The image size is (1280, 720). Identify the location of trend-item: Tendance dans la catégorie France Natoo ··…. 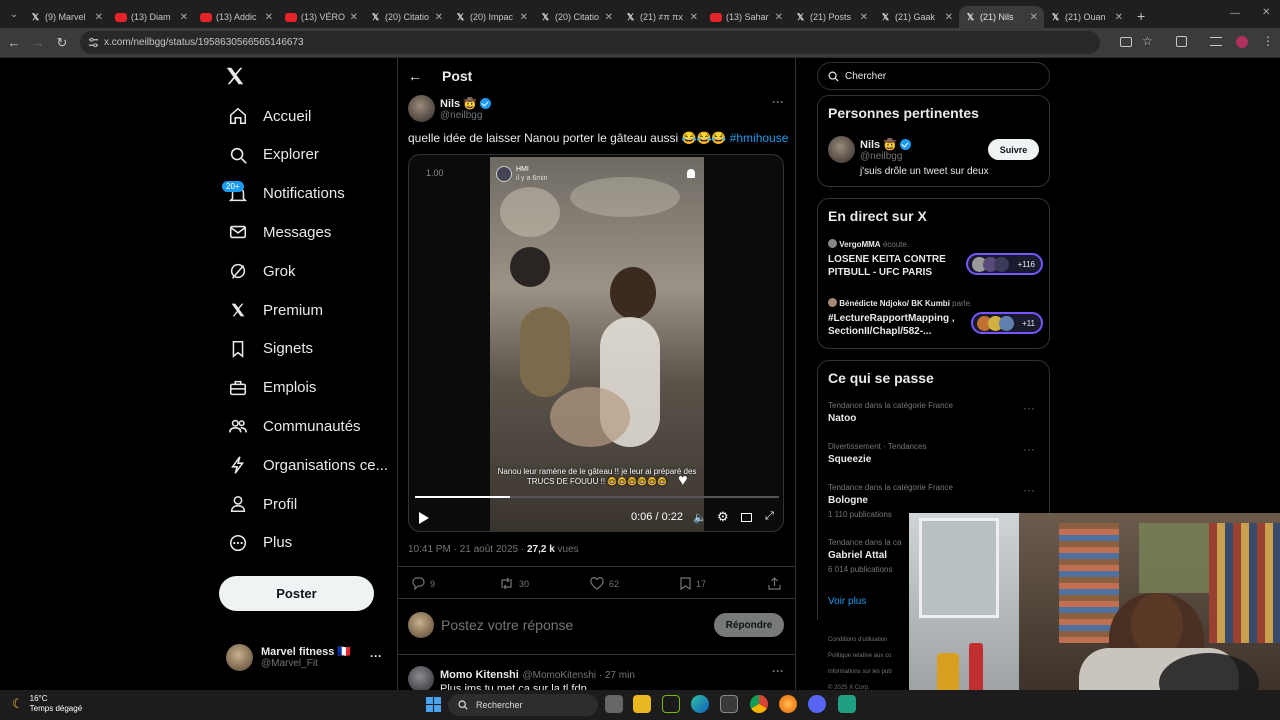
(934, 412).